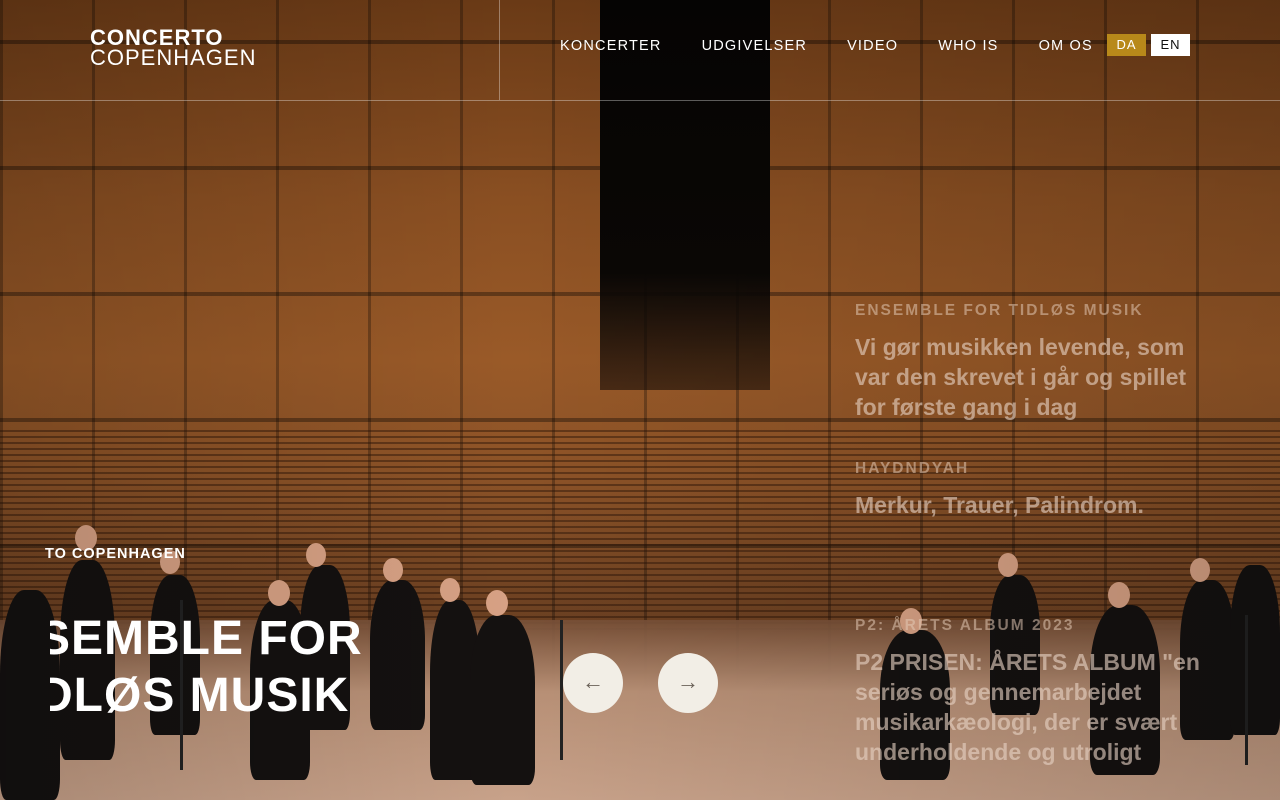 The image size is (1280, 800). What do you see at coordinates (173, 57) in the screenshot?
I see `logo-line2: COPENHAGEN` at bounding box center [173, 57].